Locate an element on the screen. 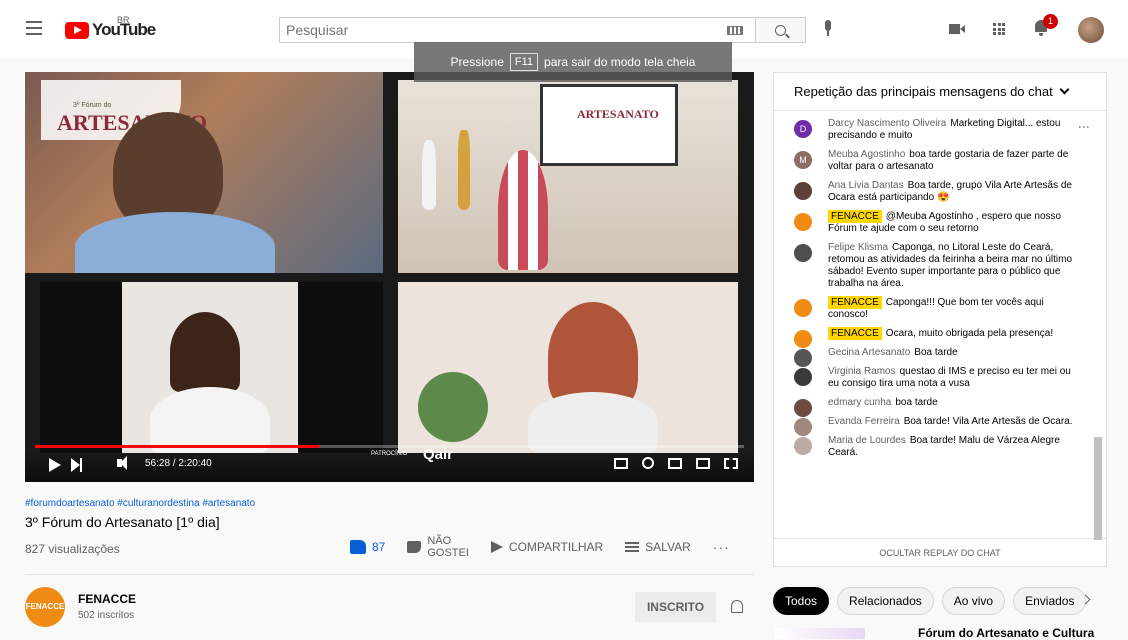  chat-message: edmary cunha boa tarde is located at coordinates (934, 405).